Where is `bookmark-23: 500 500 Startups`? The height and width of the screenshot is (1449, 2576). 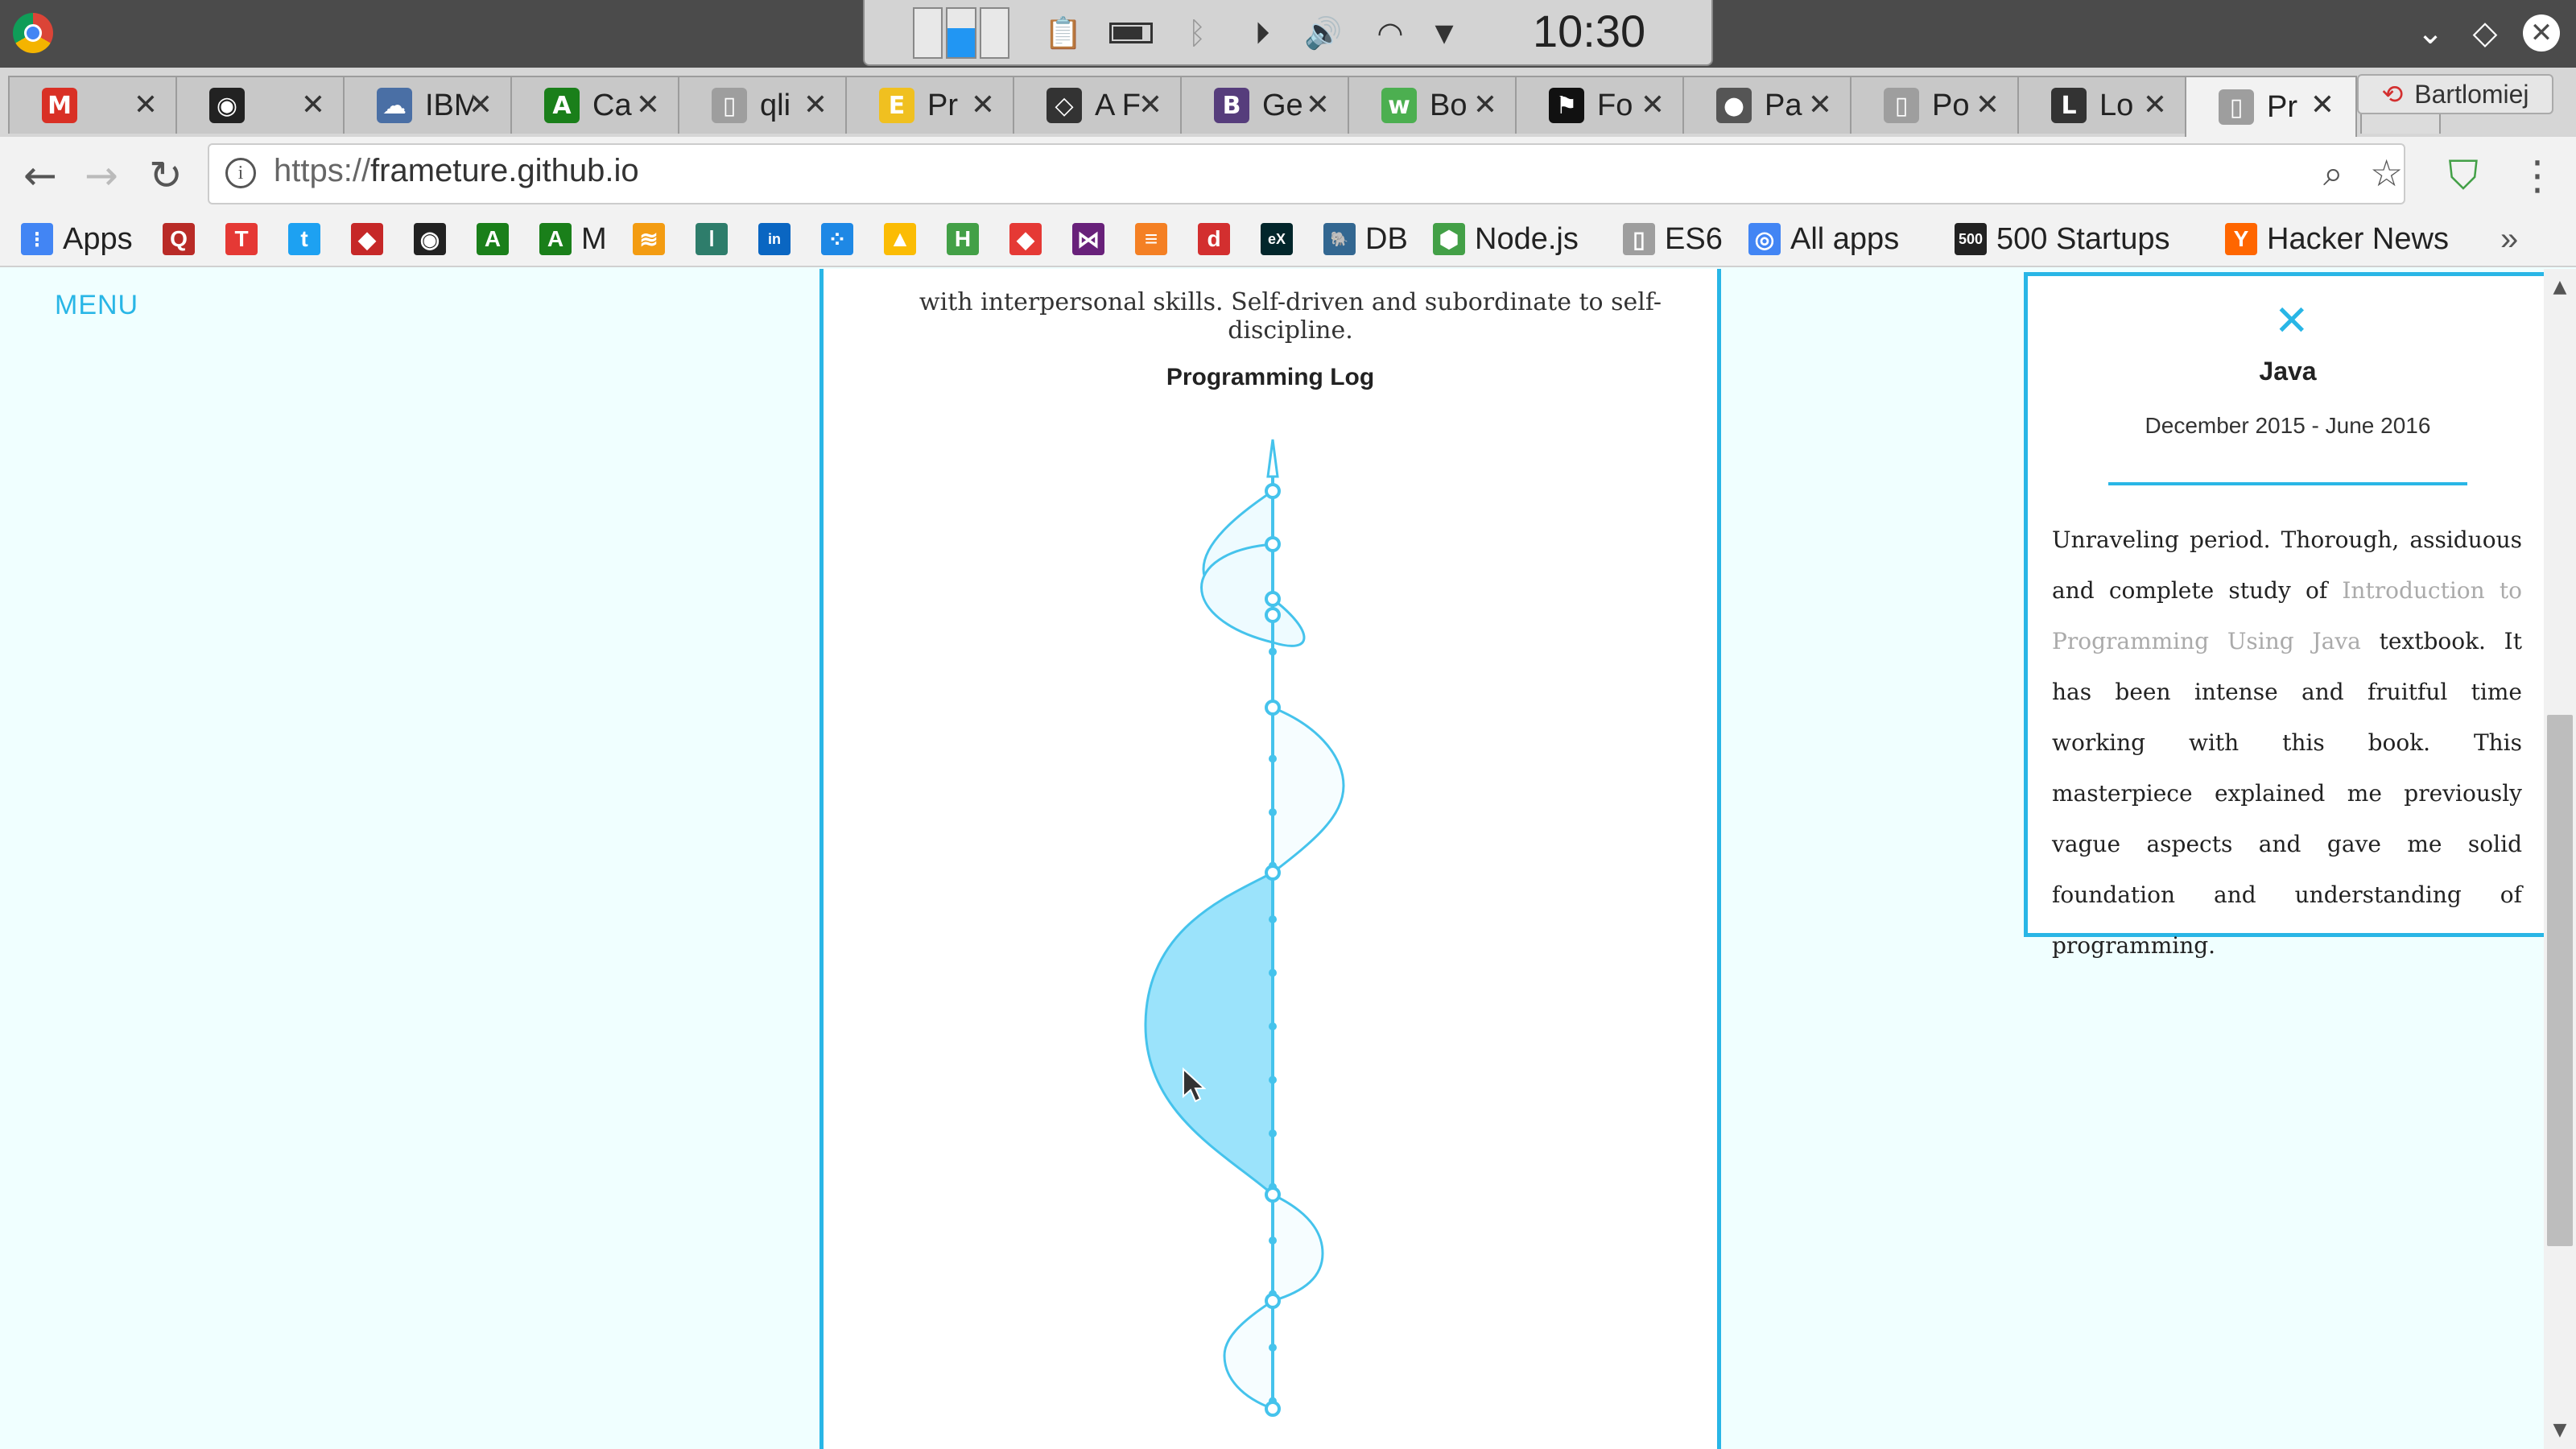
bookmark-23: 500 500 Startups is located at coordinates (2062, 239).